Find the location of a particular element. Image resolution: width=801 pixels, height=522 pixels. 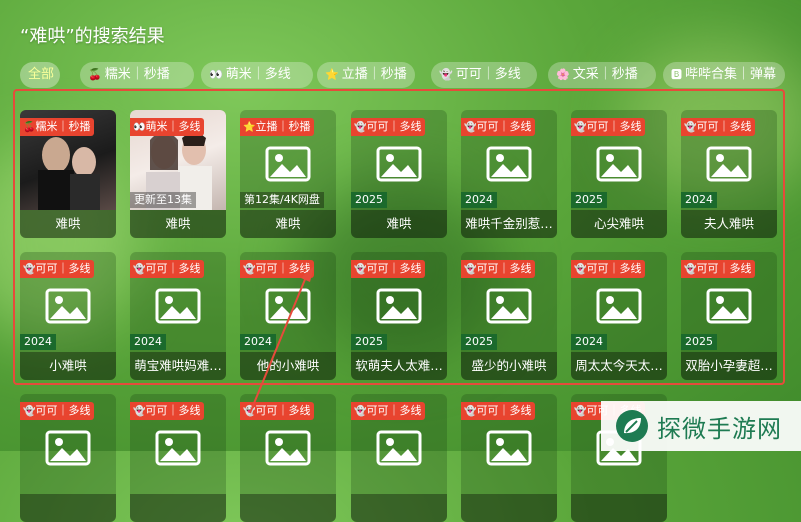

leaf-logo-icon is located at coordinates (632, 426).